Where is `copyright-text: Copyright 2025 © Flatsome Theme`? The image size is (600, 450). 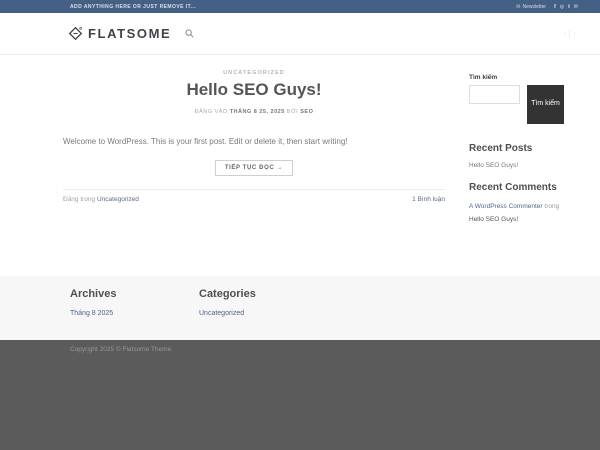 copyright-text: Copyright 2025 © Flatsome Theme is located at coordinates (121, 349).